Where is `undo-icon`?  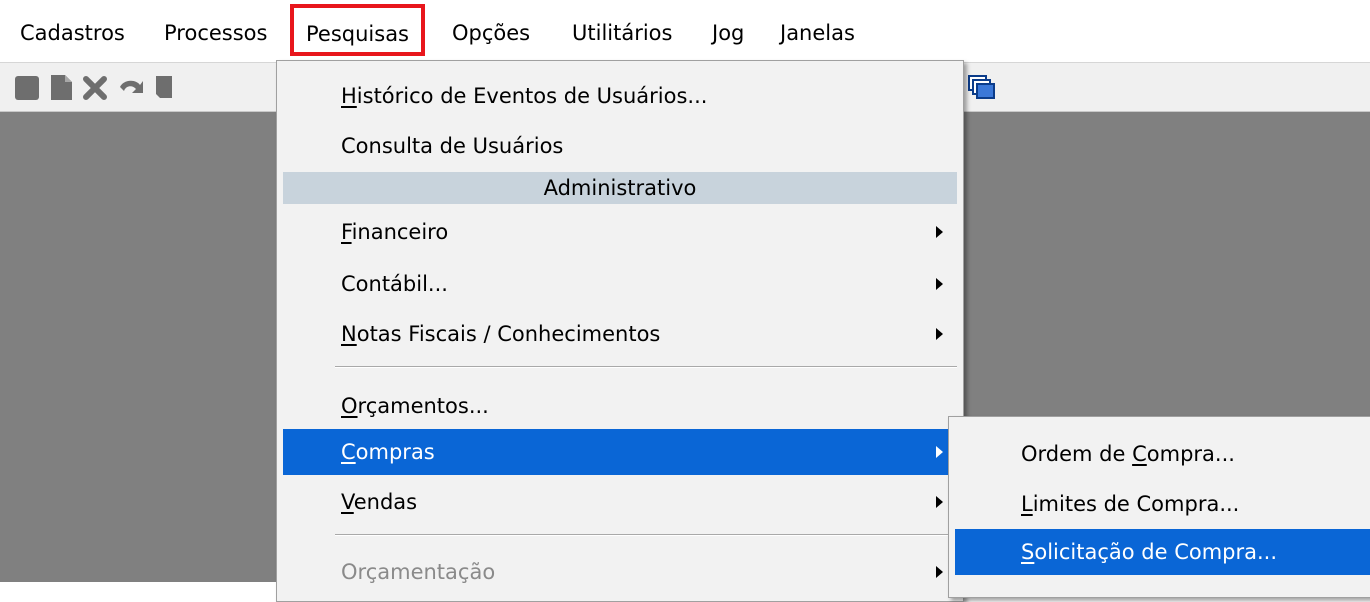 undo-icon is located at coordinates (131, 87).